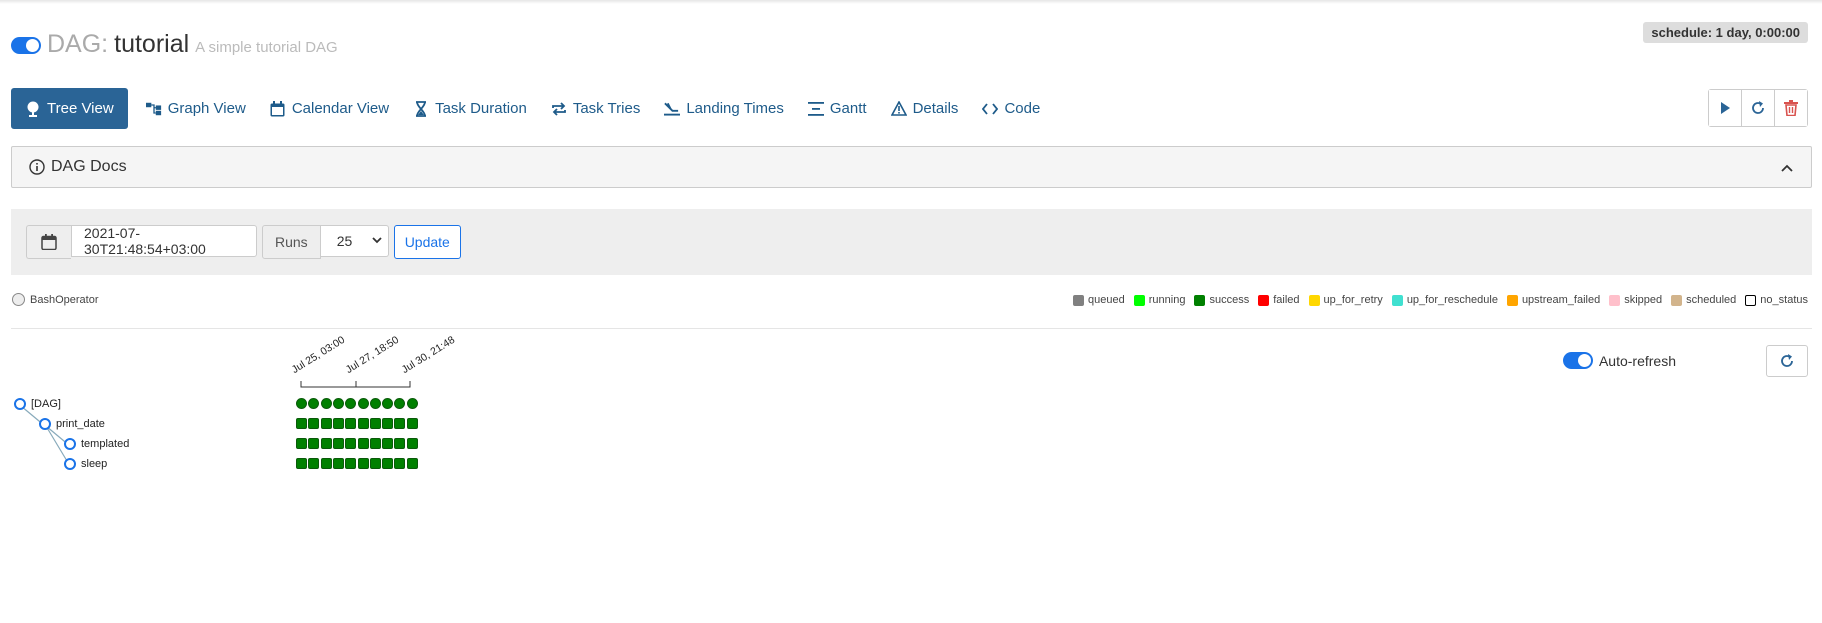 This screenshot has height=623, width=1822. Describe the element at coordinates (925, 108) in the screenshot. I see `tab-details: Details` at that location.